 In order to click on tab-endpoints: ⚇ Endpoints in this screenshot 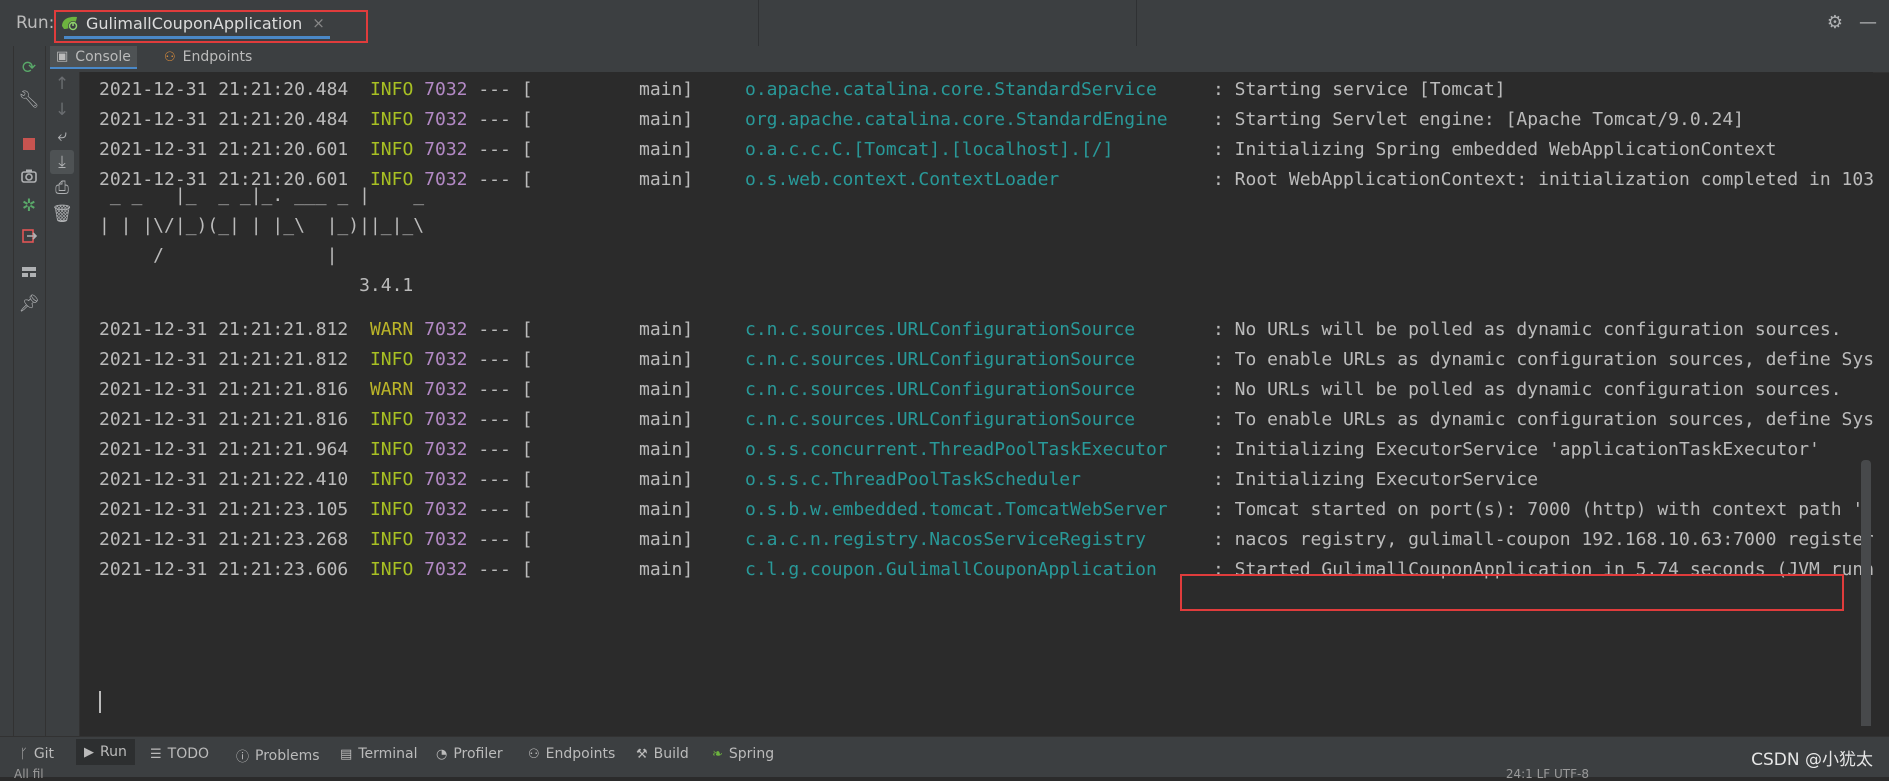, I will do `click(208, 57)`.